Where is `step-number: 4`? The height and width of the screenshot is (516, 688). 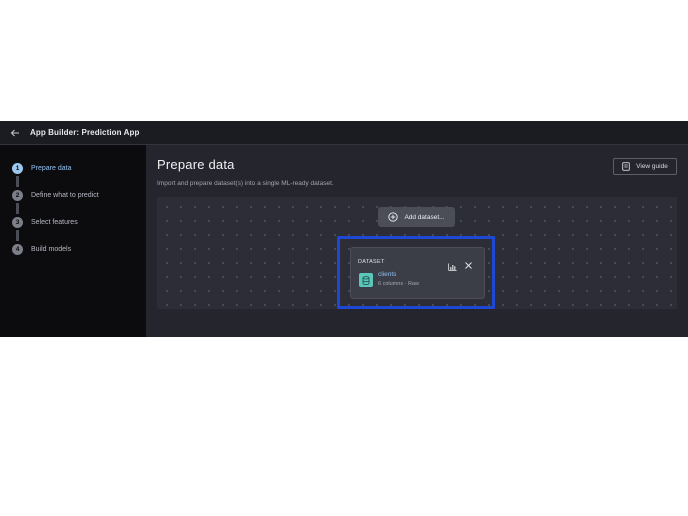 step-number: 4 is located at coordinates (17, 249).